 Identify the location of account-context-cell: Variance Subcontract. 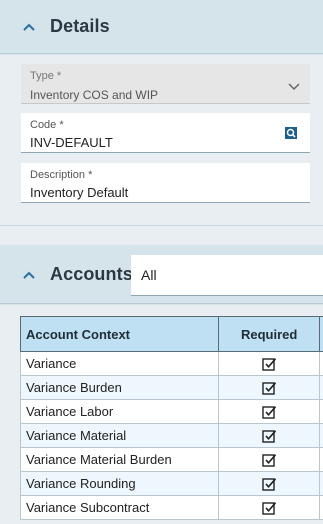
(119, 507).